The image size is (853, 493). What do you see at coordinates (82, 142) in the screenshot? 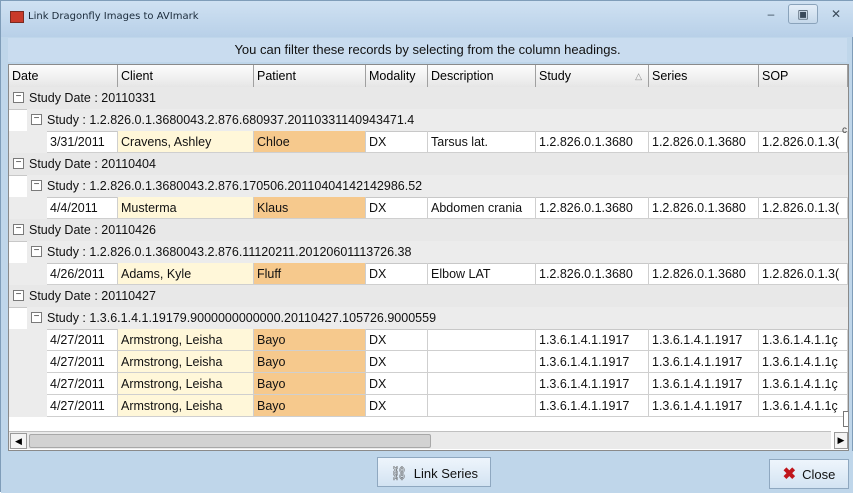
I see `cell-date: 3/31/2011` at bounding box center [82, 142].